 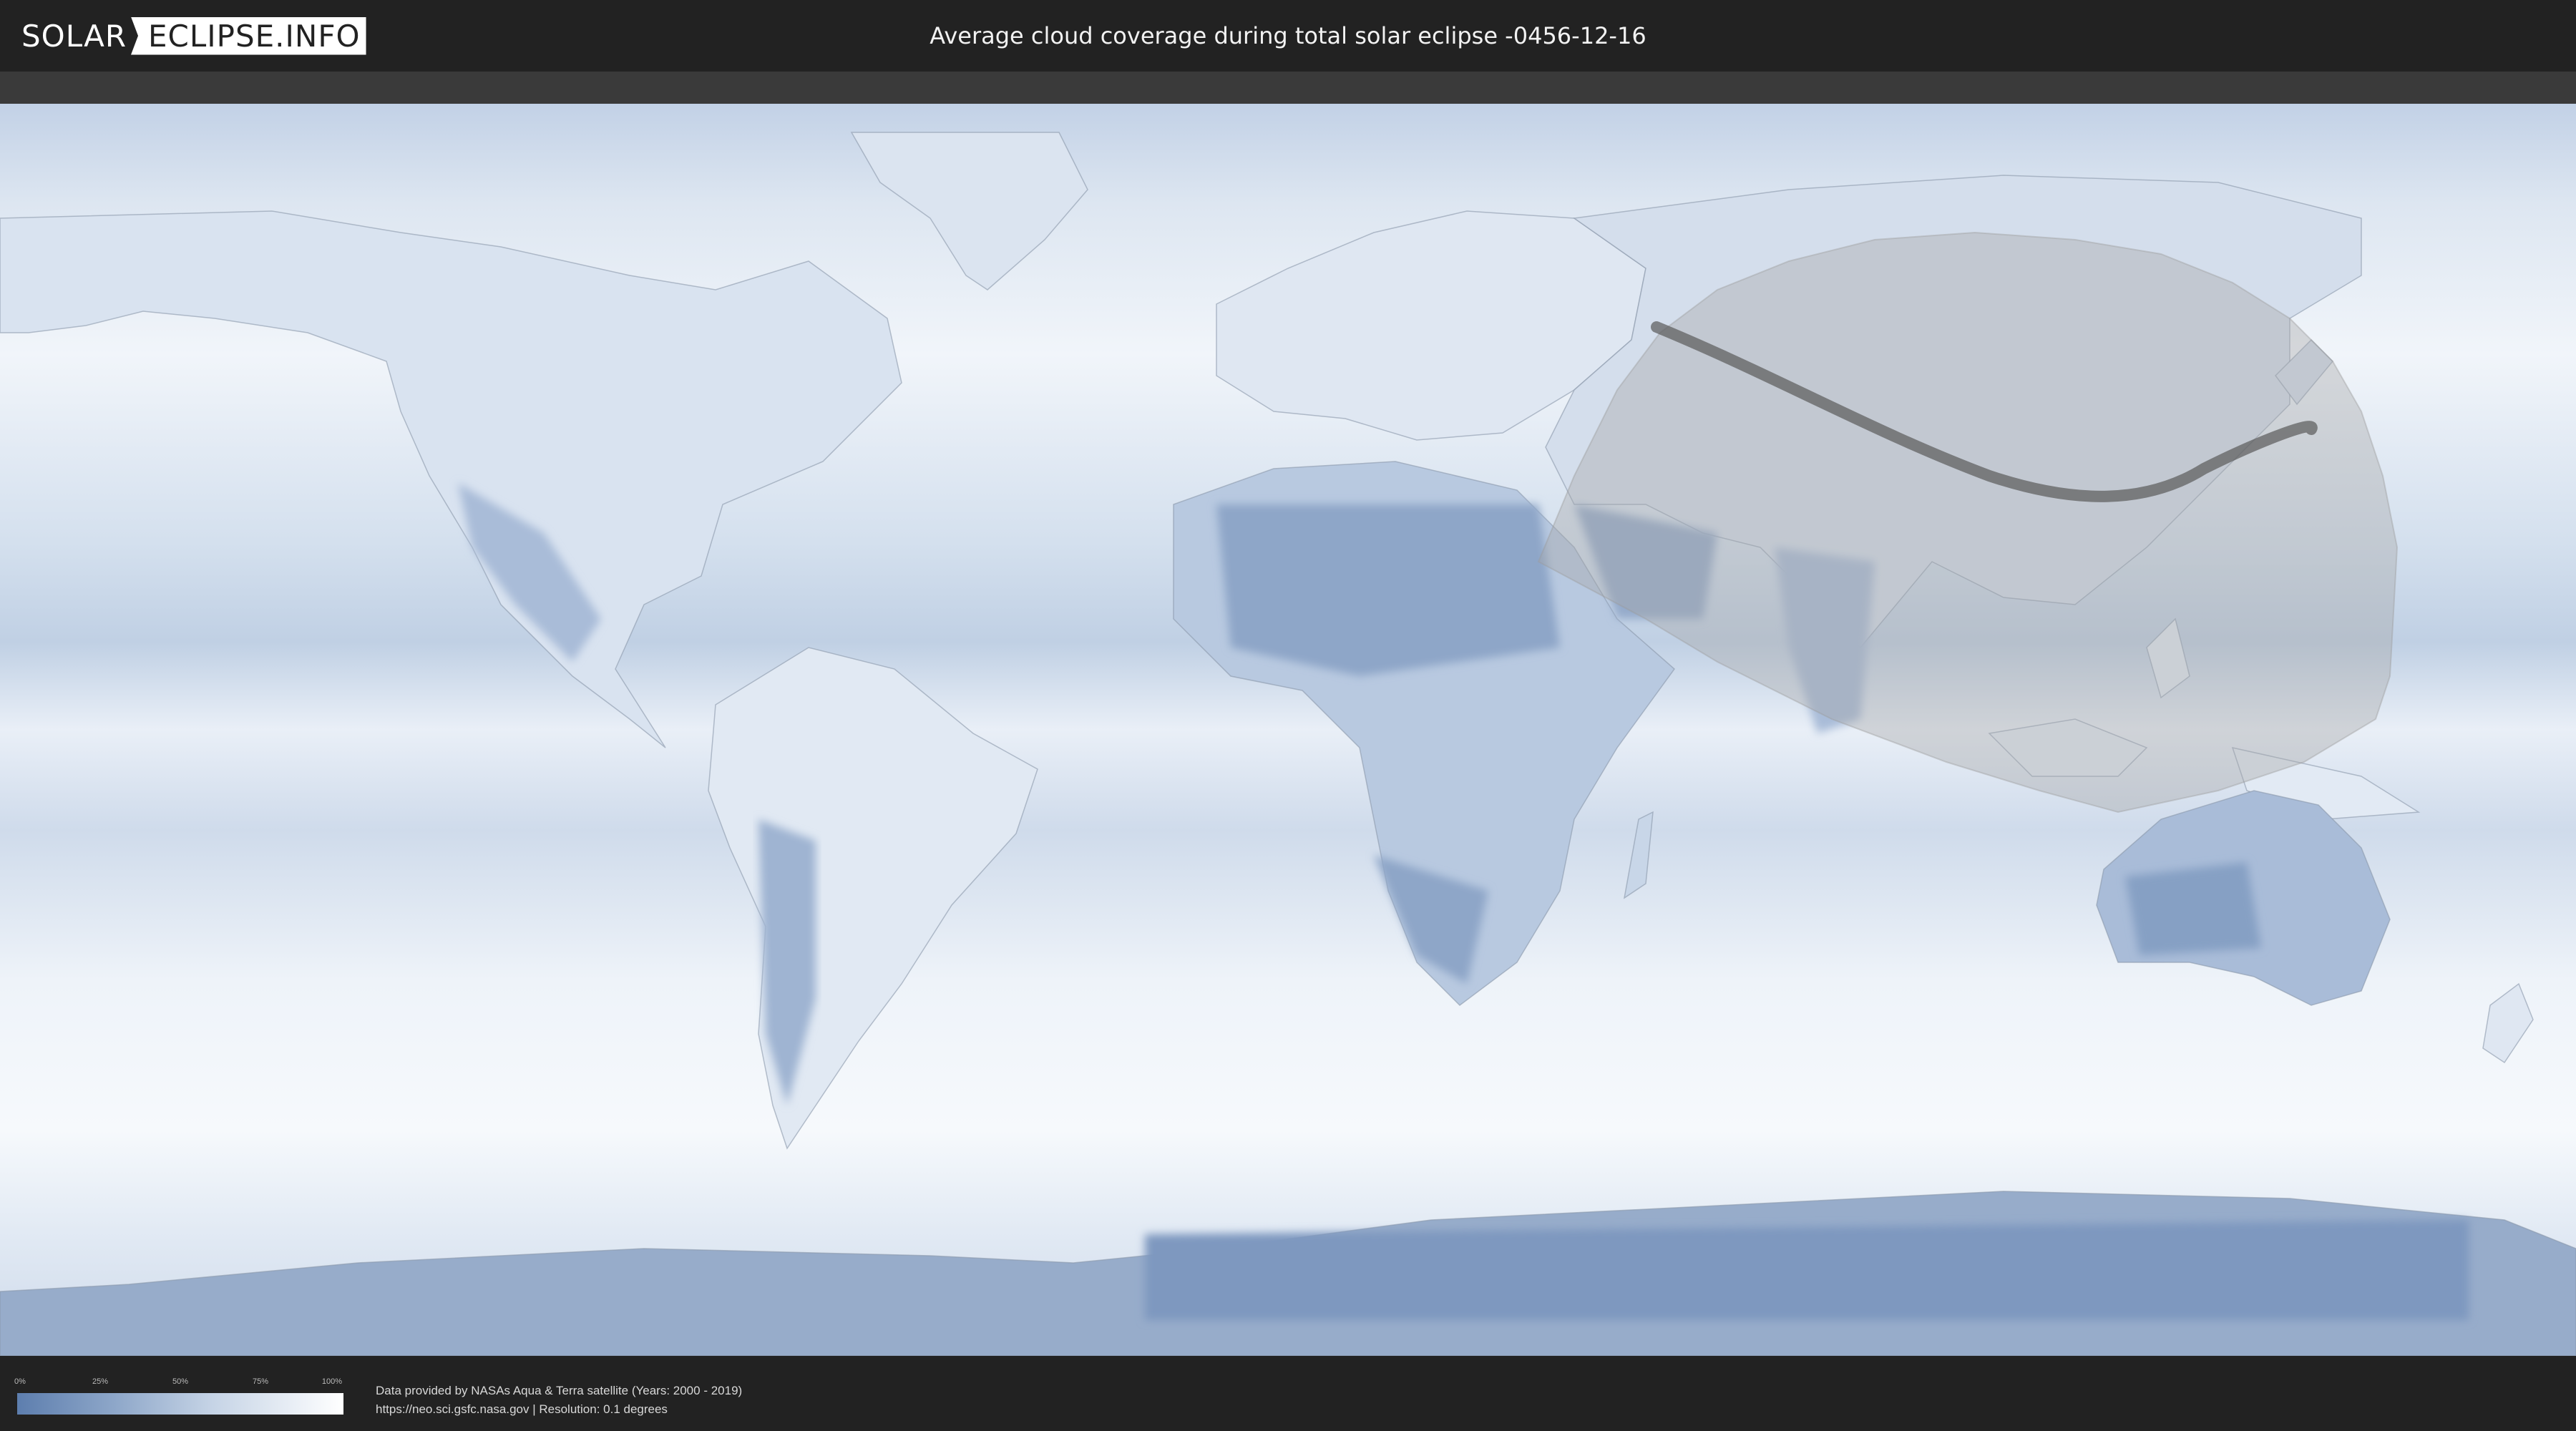 What do you see at coordinates (332, 1382) in the screenshot?
I see `legend-tick-100: 100%` at bounding box center [332, 1382].